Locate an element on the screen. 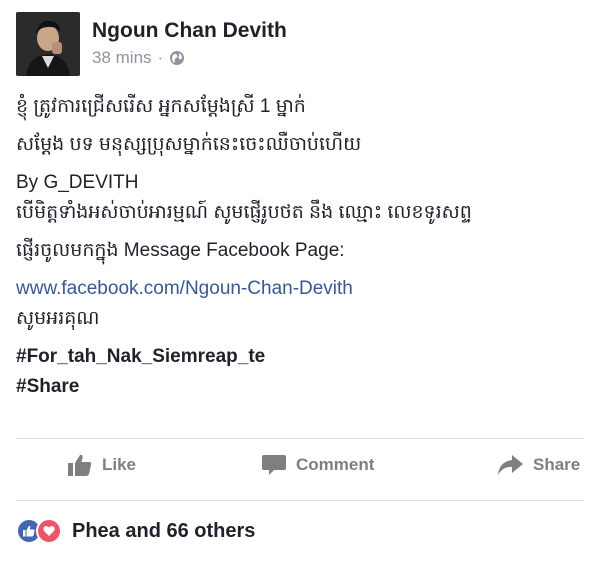 The width and height of the screenshot is (600, 570). author-name: Ngoun Chan Devith is located at coordinates (189, 31).